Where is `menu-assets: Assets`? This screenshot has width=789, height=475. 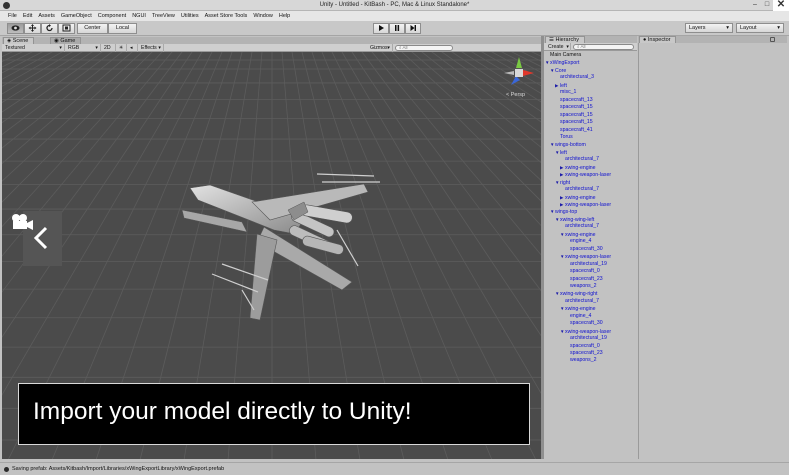
menu-assets: Assets is located at coordinates (46, 16).